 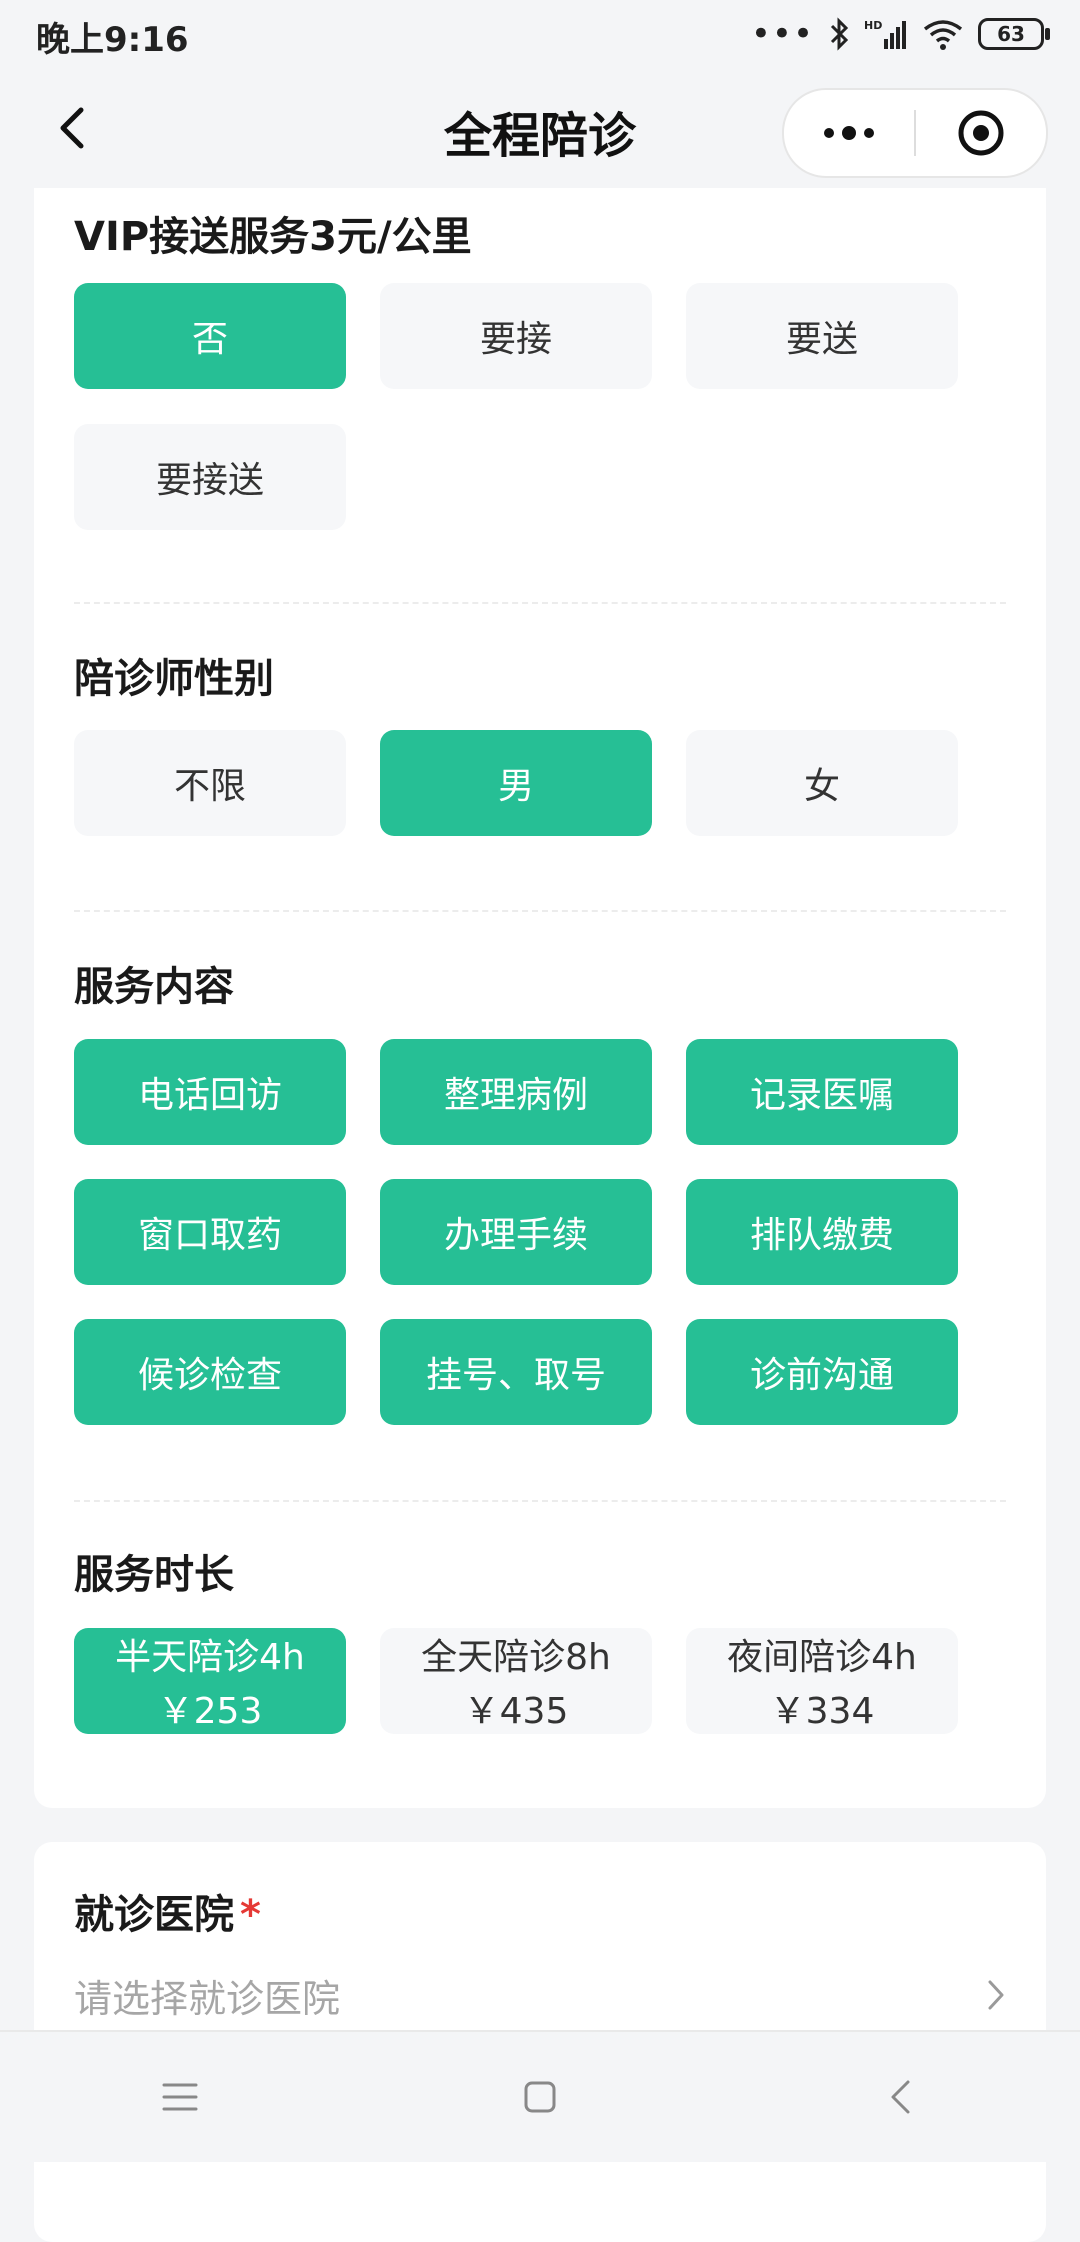 What do you see at coordinates (822, 1681) in the screenshot?
I see `duration-option-night: 夜间陪诊4h ￥334` at bounding box center [822, 1681].